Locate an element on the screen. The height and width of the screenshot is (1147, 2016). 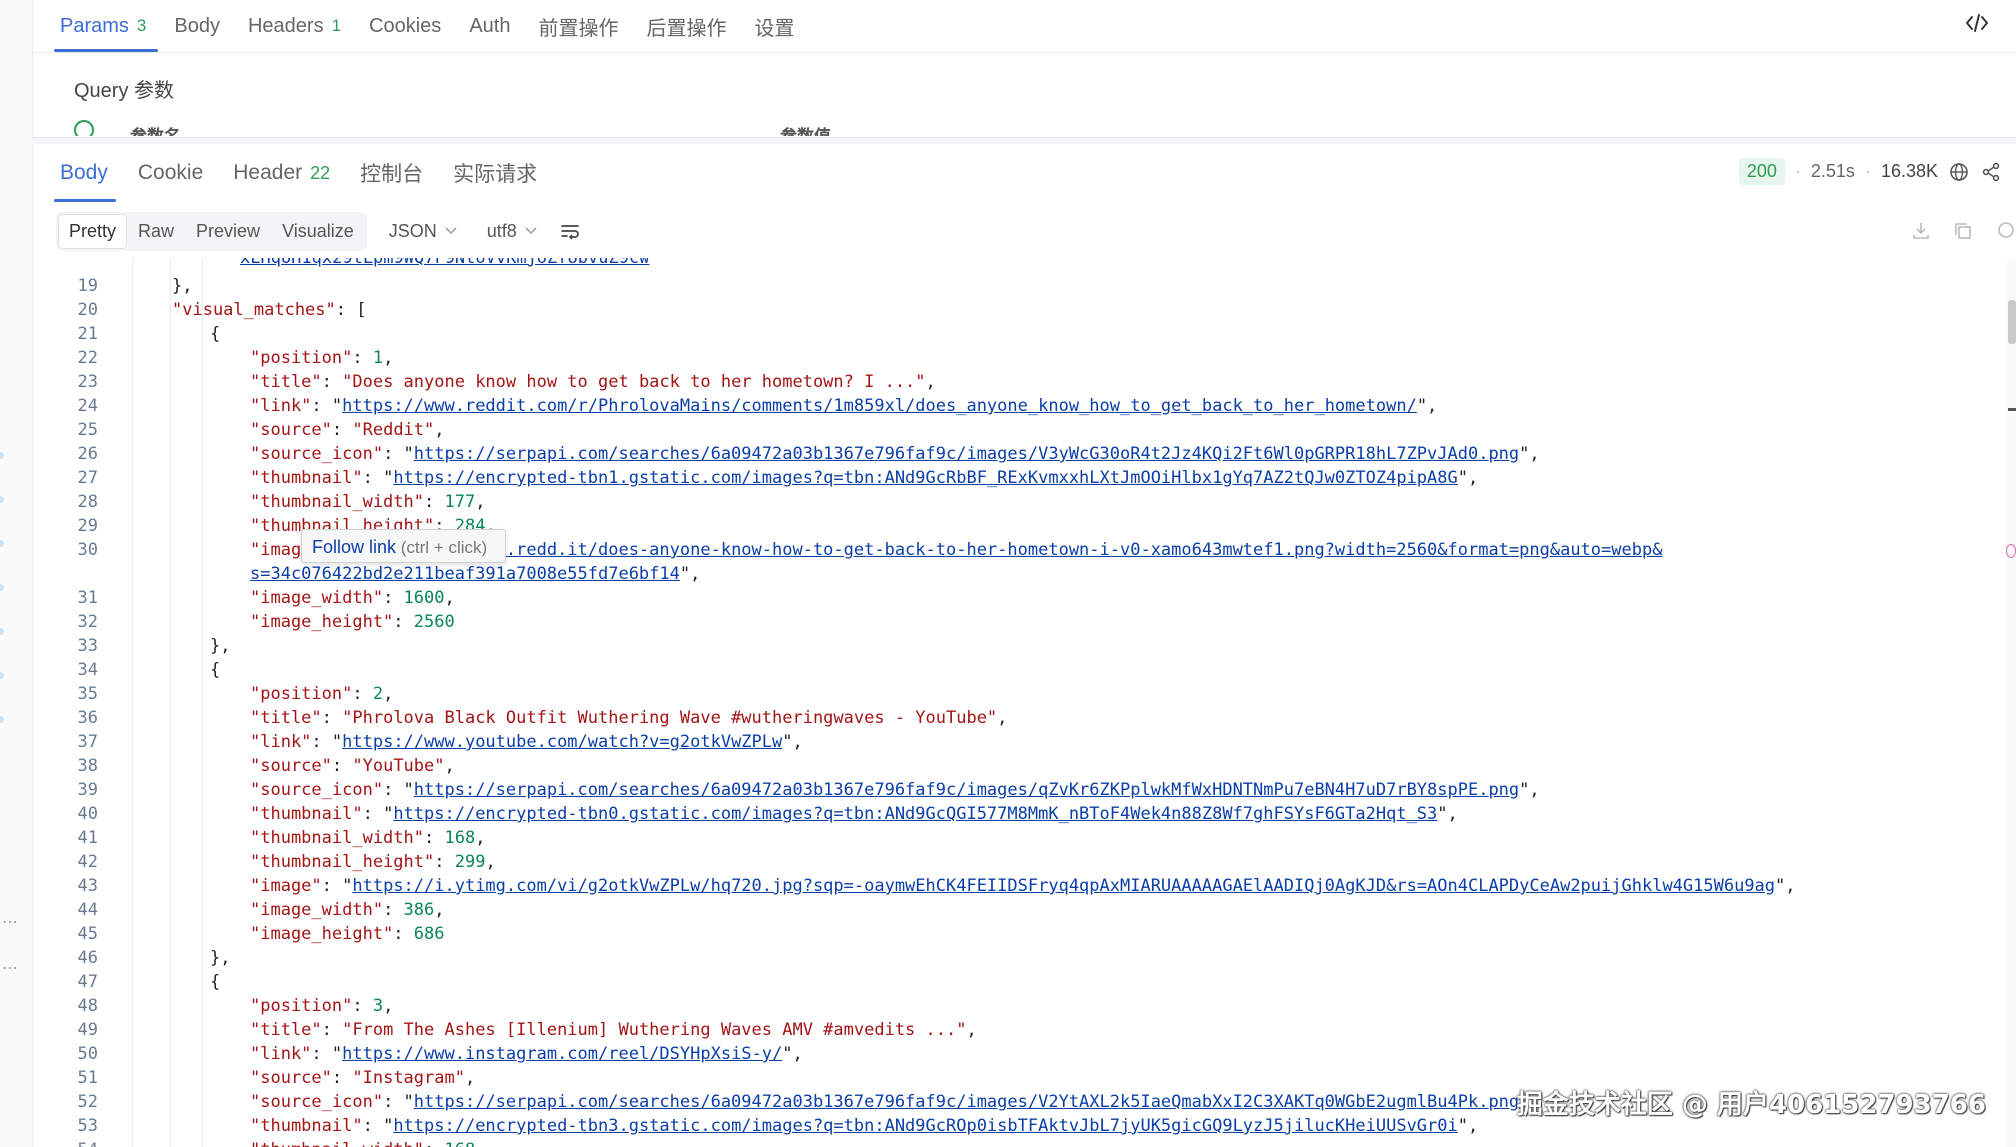
line-number: 49 is located at coordinates (87, 1030).